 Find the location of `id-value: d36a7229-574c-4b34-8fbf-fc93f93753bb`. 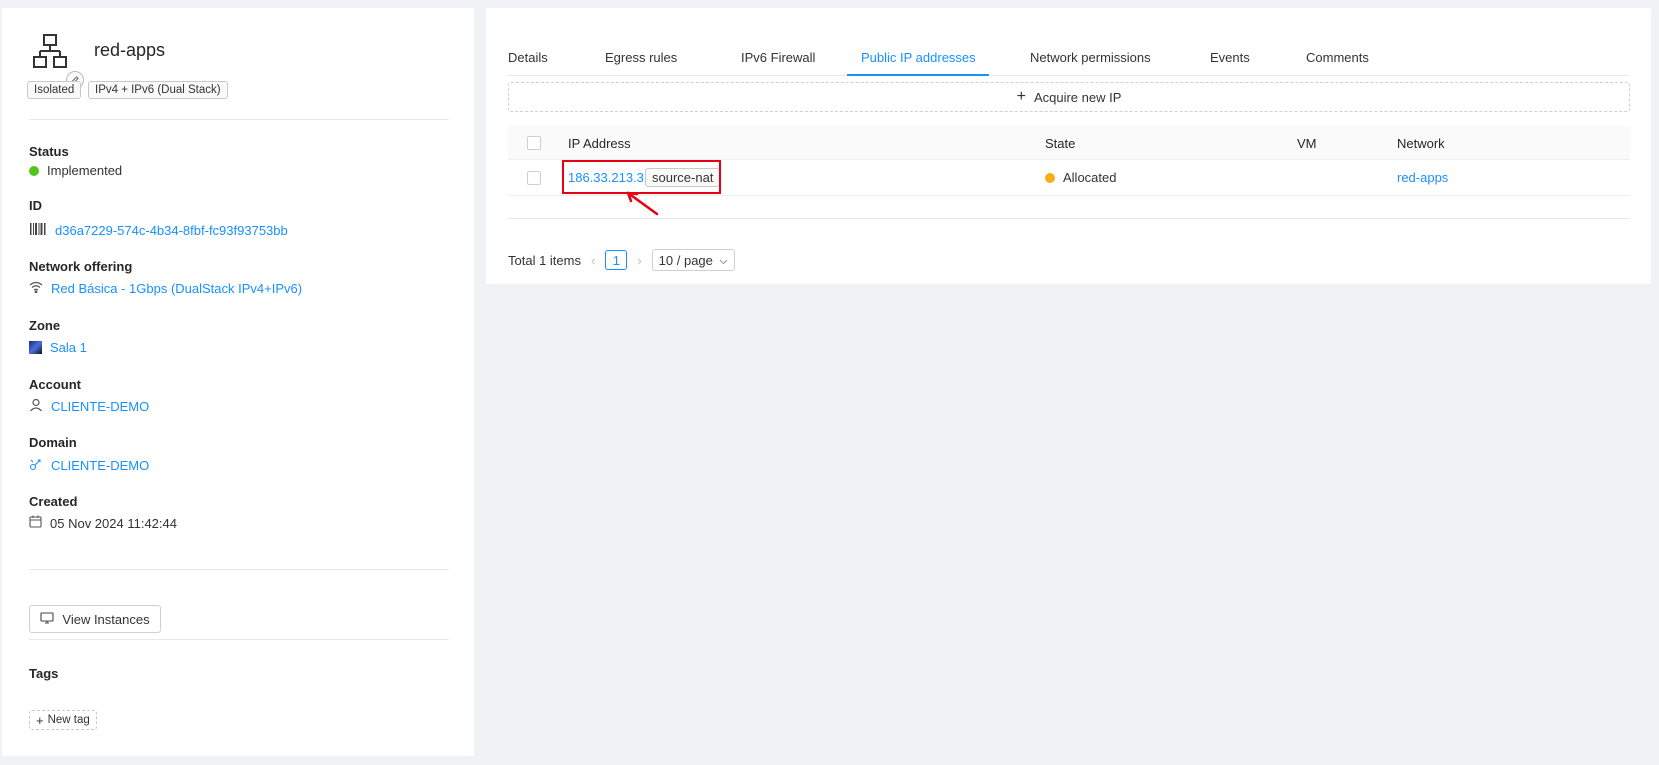

id-value: d36a7229-574c-4b34-8fbf-fc93f93753bb is located at coordinates (158, 230).